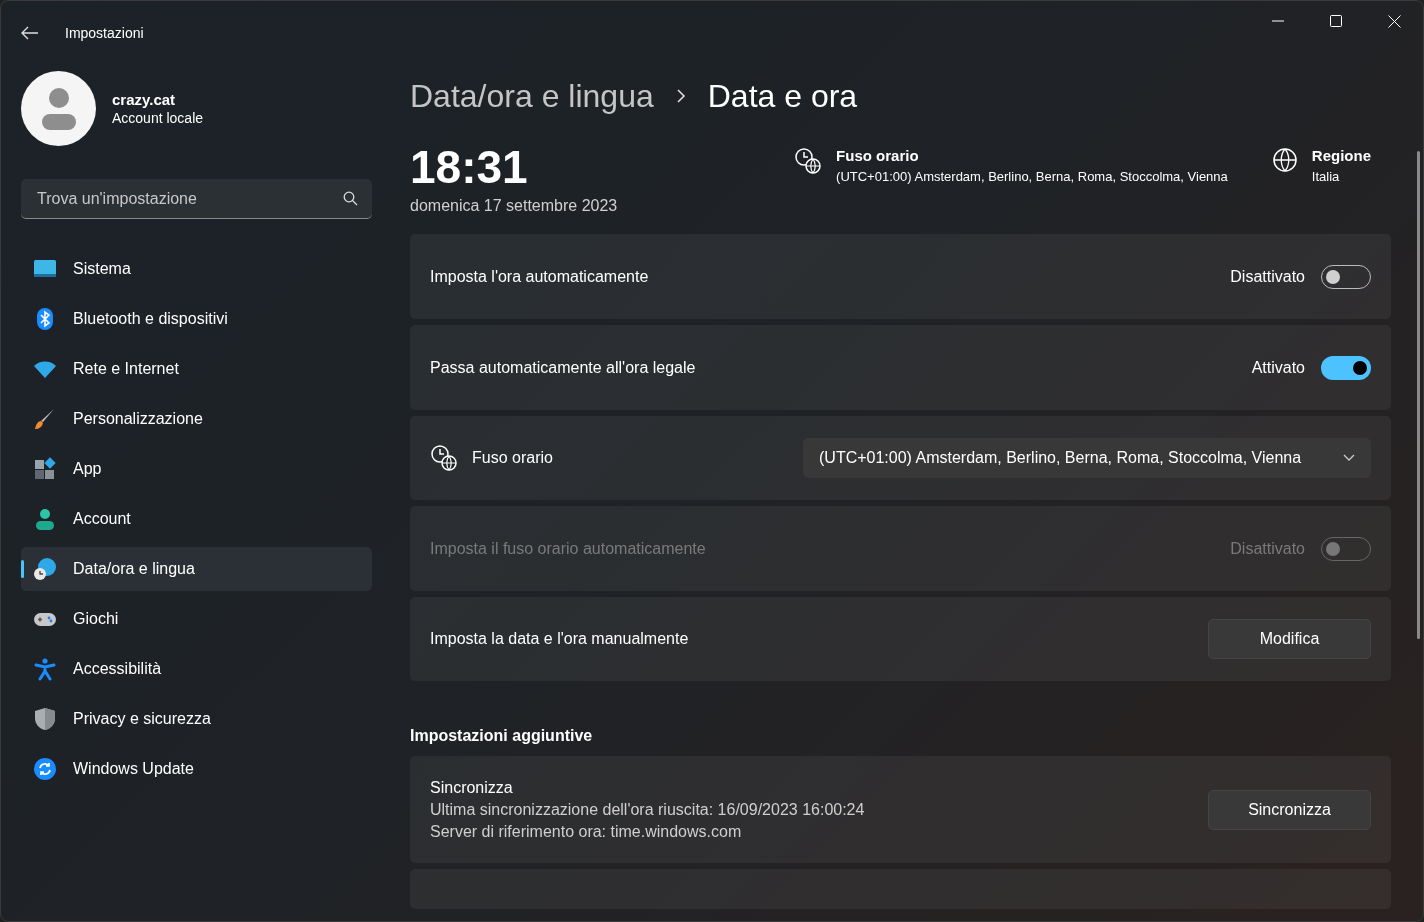 The width and height of the screenshot is (1424, 922). Describe the element at coordinates (1394, 21) in the screenshot. I see `close-icon` at that location.